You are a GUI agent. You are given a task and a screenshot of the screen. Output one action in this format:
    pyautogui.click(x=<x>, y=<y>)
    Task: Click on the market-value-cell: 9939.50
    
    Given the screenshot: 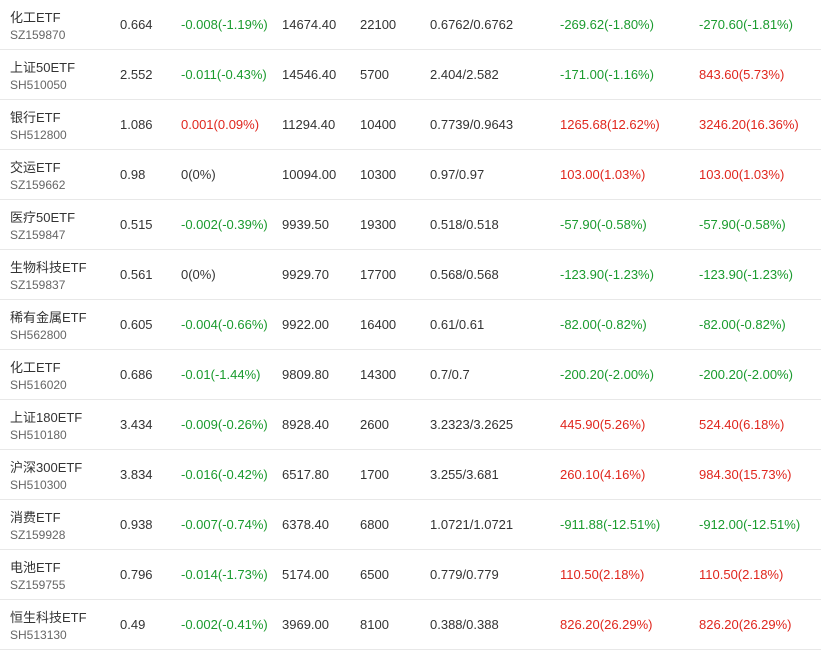 What is the action you would take?
    pyautogui.click(x=305, y=224)
    